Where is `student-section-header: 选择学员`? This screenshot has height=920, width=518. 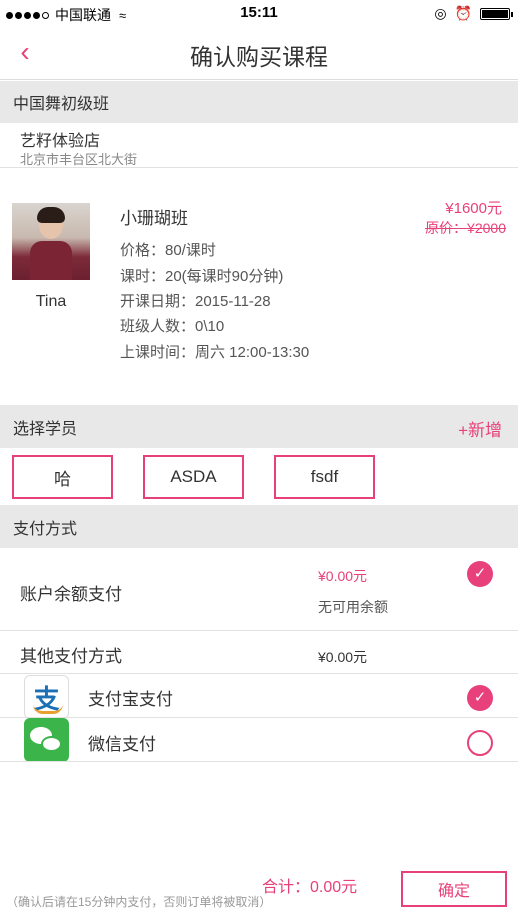 student-section-header: 选择学员 is located at coordinates (259, 426).